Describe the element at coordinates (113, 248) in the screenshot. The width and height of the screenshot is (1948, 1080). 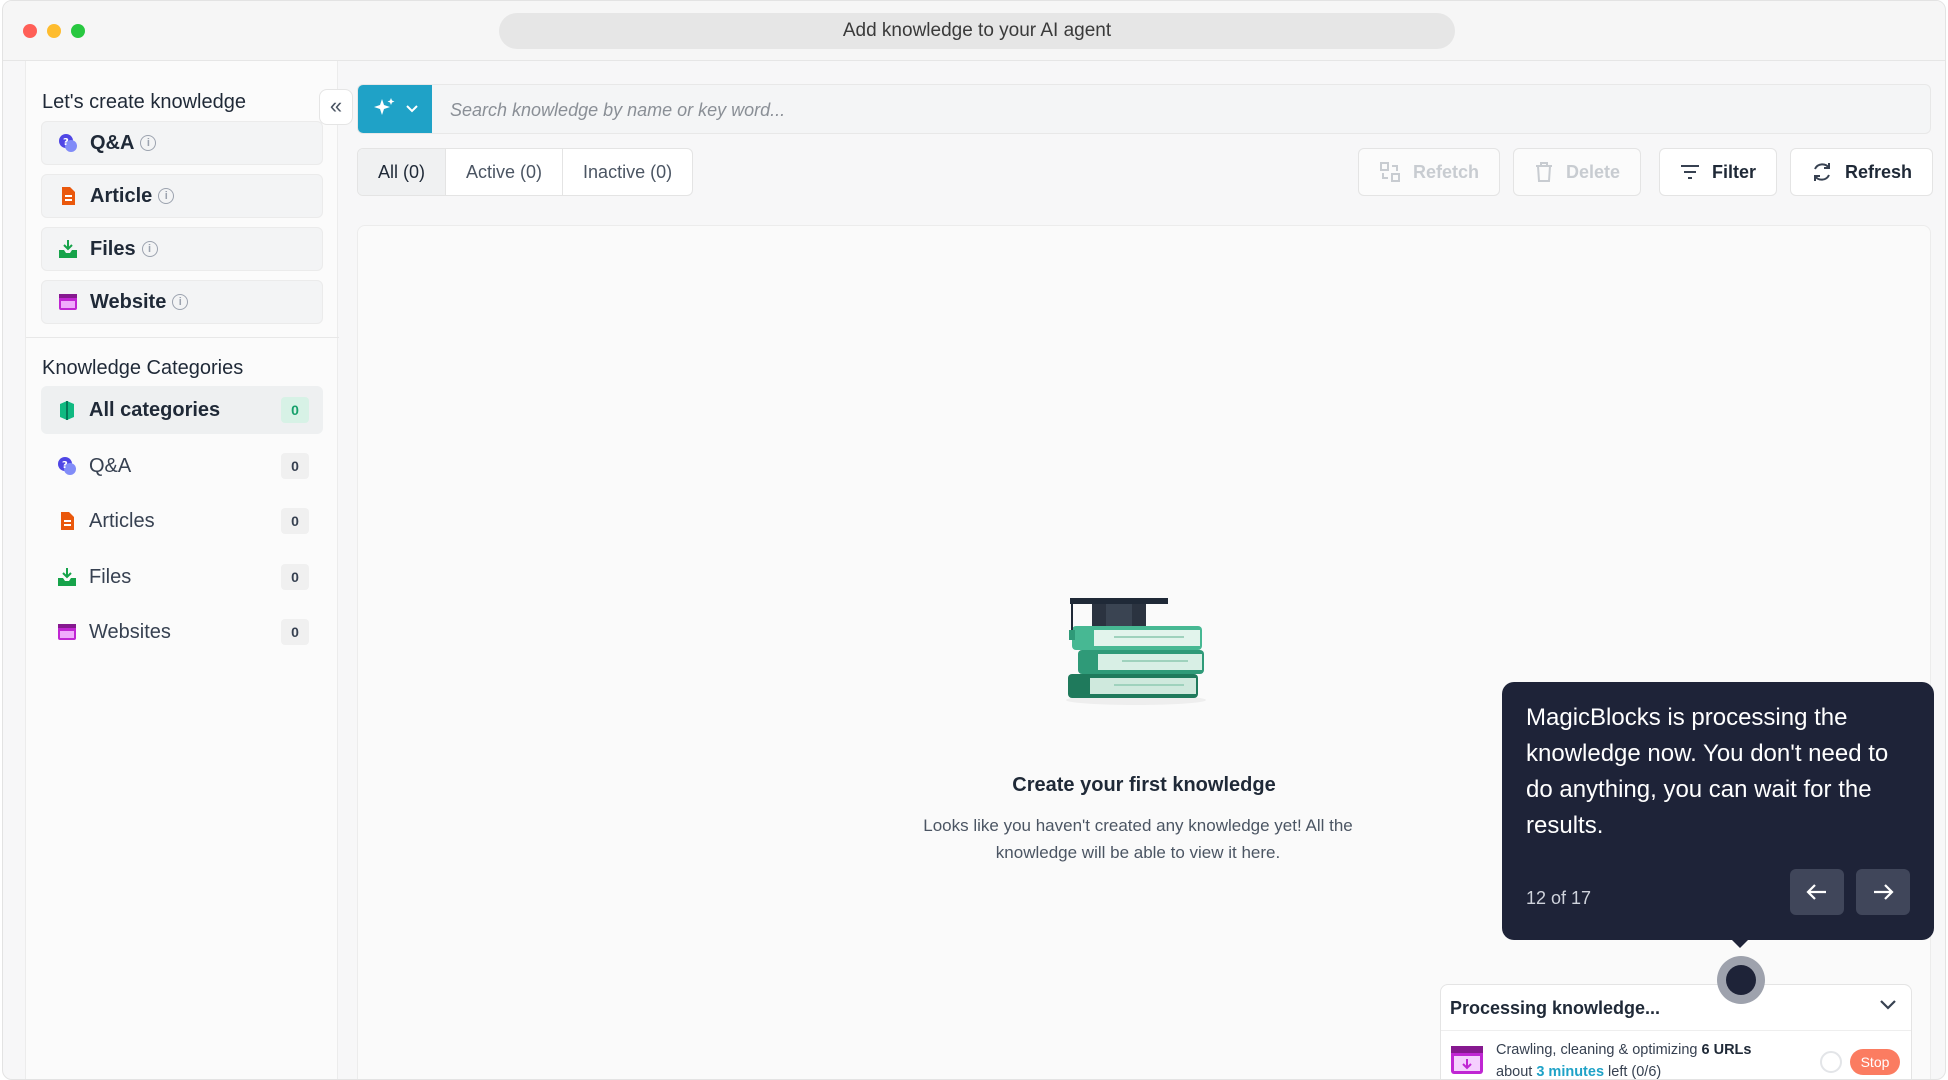
I see `create-files-label: Files` at that location.